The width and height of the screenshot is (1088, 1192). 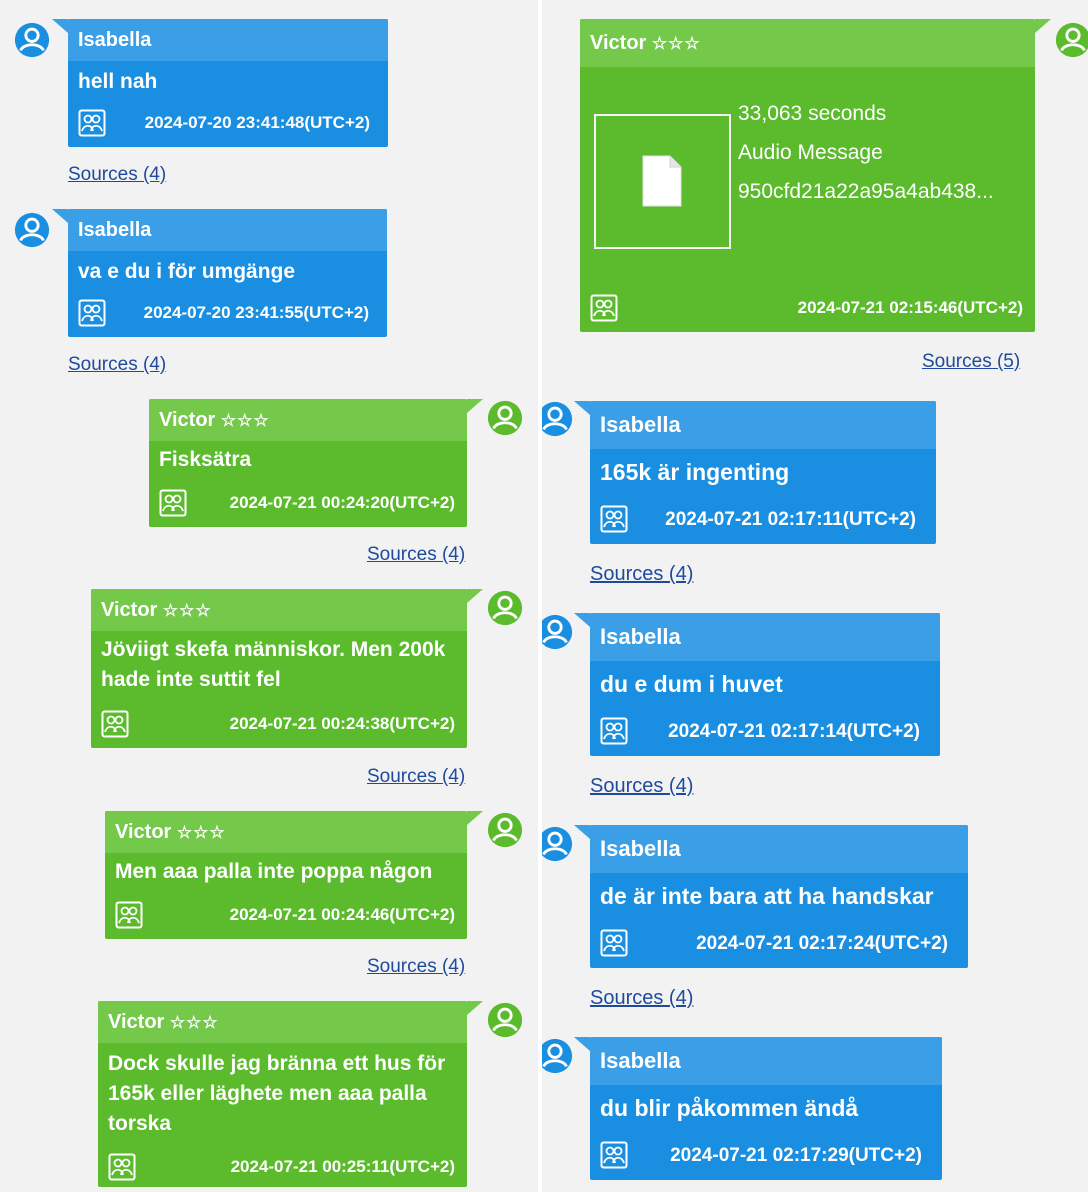 I want to click on message-timestamp: 2024-07-20 23:41:55(UTC+2), so click(x=256, y=312).